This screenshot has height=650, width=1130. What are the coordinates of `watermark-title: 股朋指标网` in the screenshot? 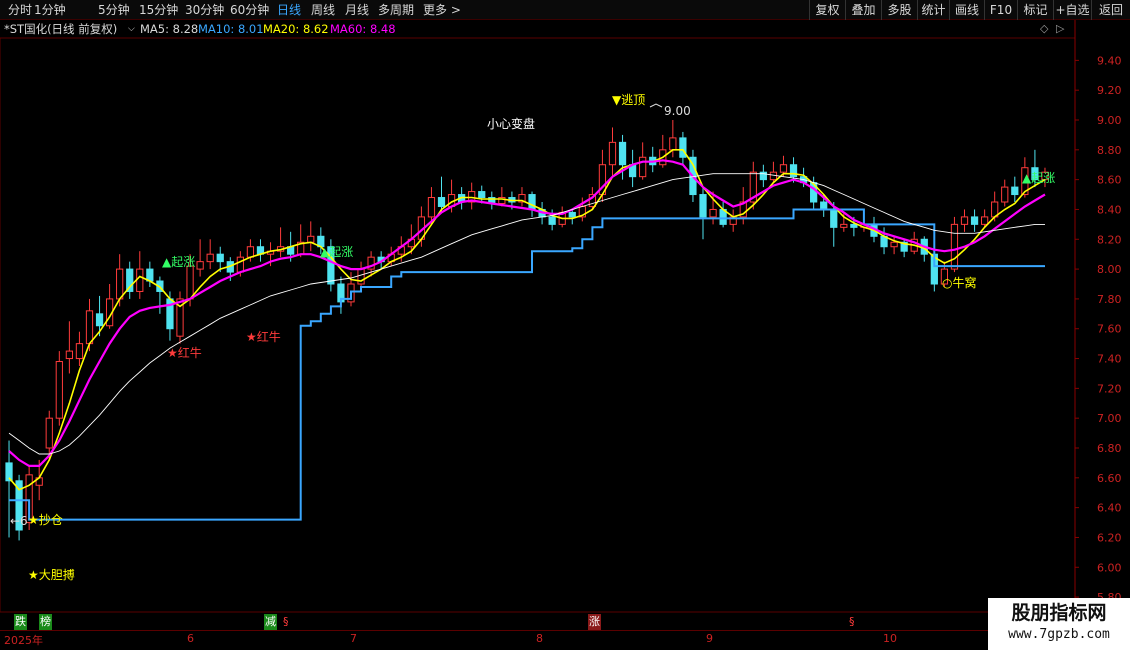 It's located at (1059, 613).